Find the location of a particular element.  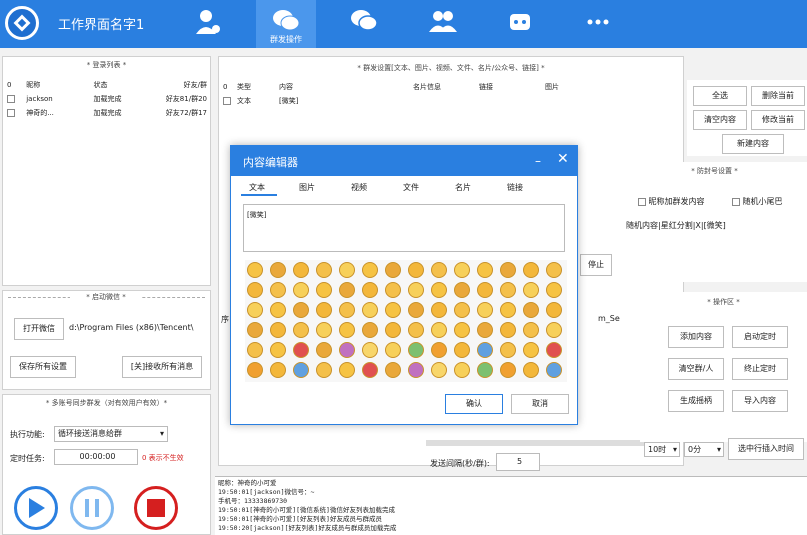

horizontal-scrollbar is located at coordinates (546, 443).